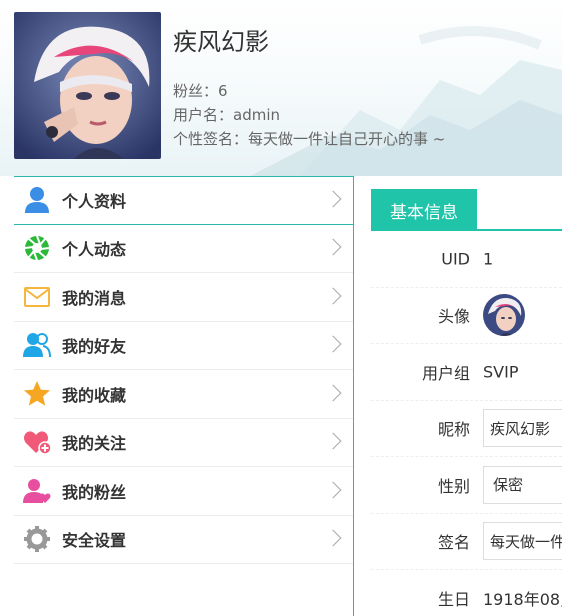 This screenshot has height=616, width=562. Describe the element at coordinates (453, 543) in the screenshot. I see `signature-label: 签名` at that location.